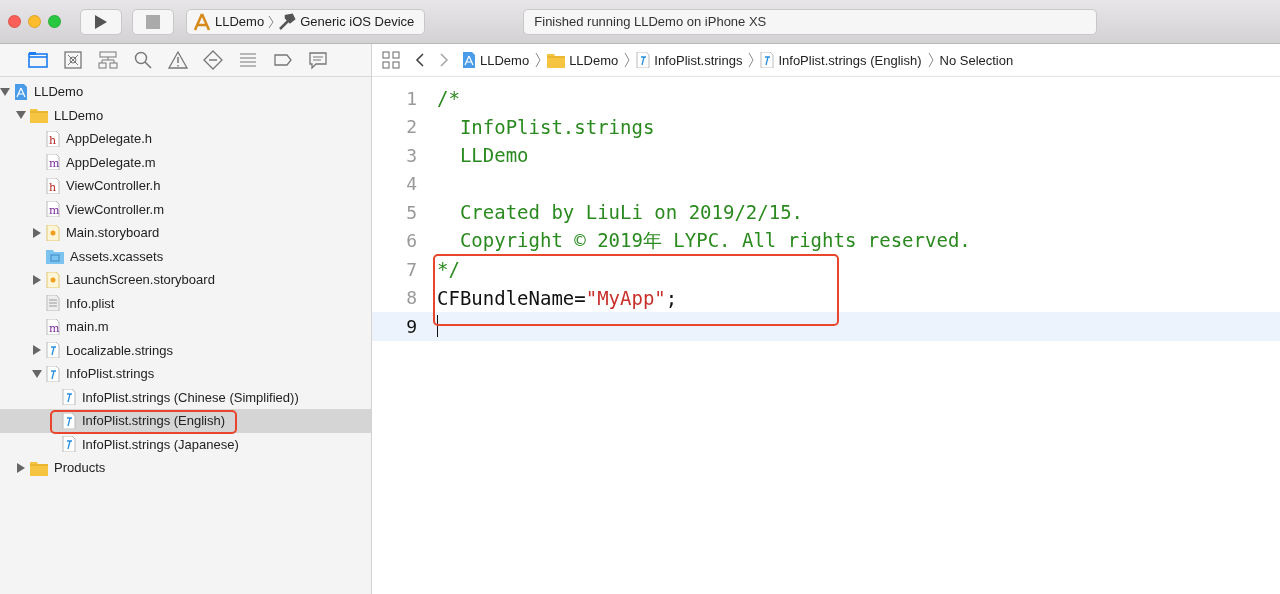 The width and height of the screenshot is (1280, 594). Describe the element at coordinates (185, 256) in the screenshot. I see `file-row: Assets.xcassets` at that location.